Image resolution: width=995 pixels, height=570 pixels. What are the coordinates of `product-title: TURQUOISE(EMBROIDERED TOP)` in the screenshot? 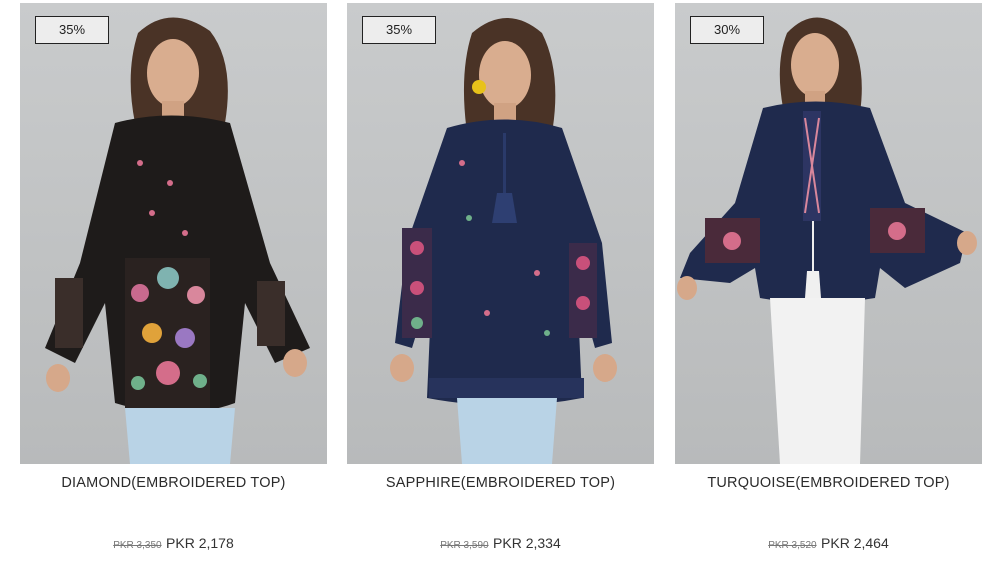 It's located at (828, 483).